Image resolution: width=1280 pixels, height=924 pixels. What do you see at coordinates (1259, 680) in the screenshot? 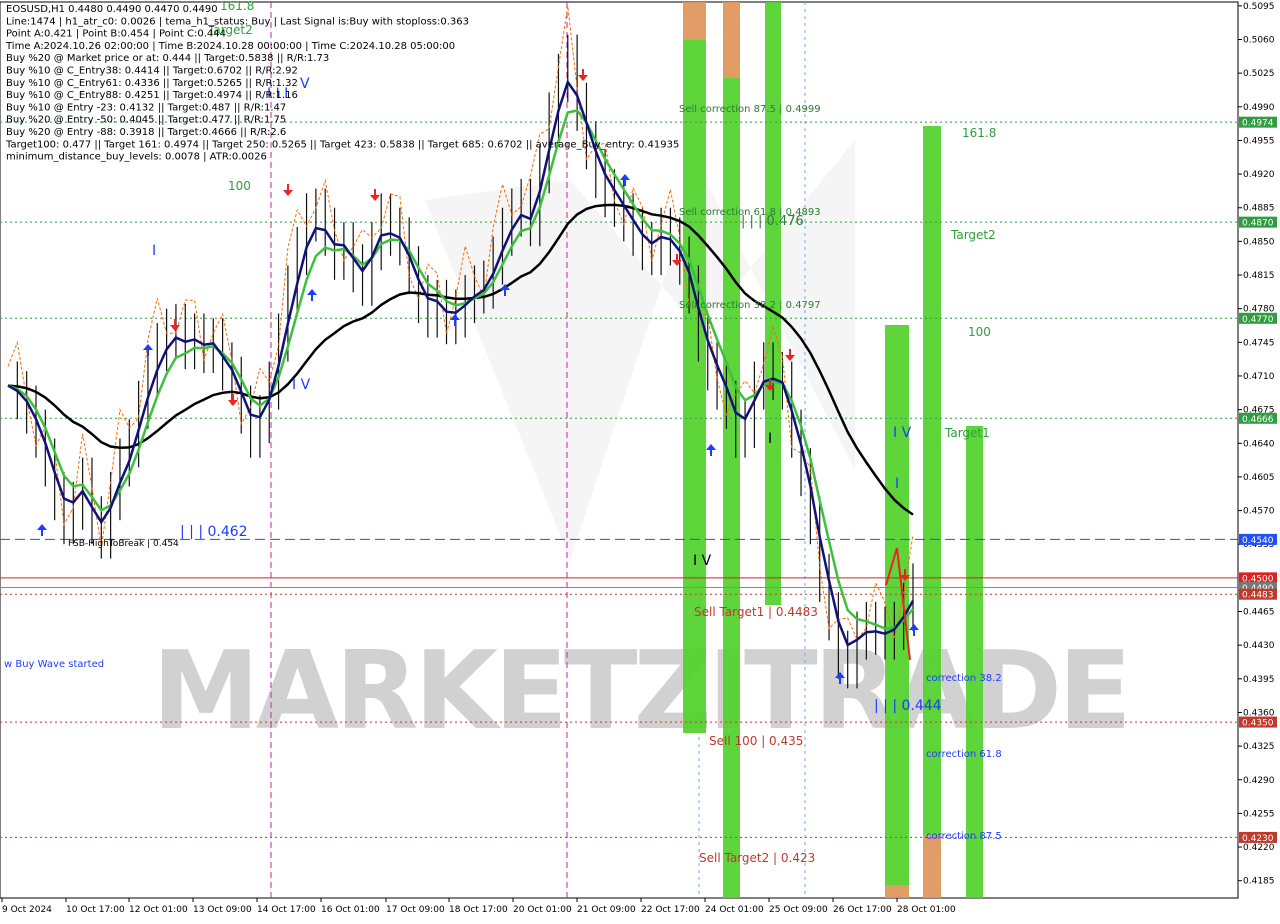
I see `y-tick-label-19: 0.4395` at bounding box center [1259, 680].